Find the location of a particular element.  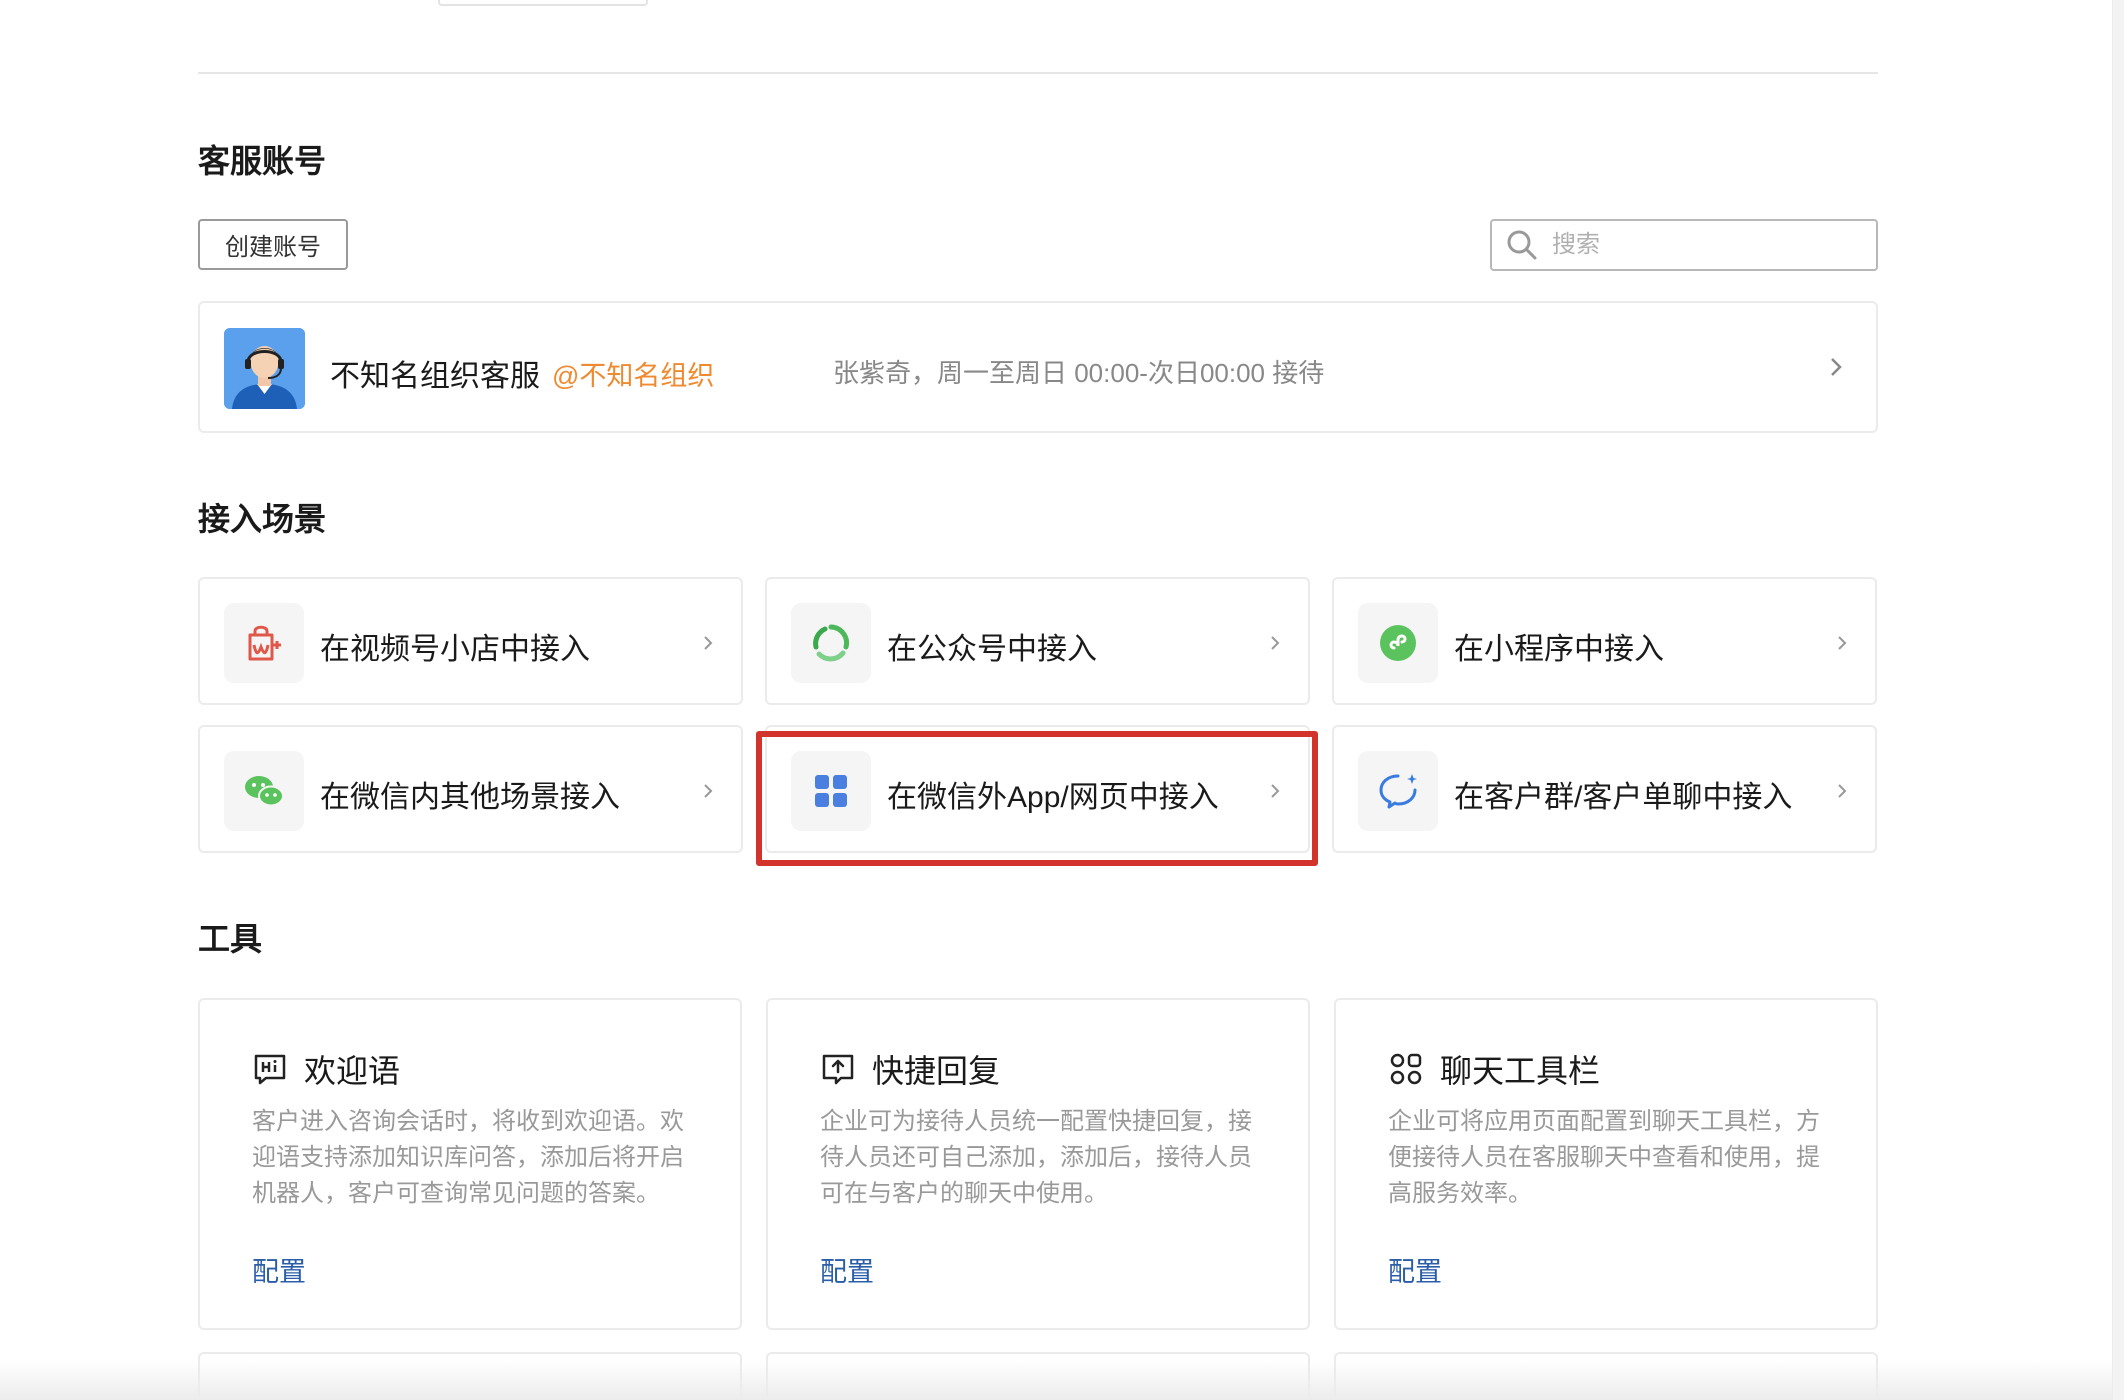

scene-external-app-web: 在微信外App/网页中接入 is located at coordinates (1037, 789).